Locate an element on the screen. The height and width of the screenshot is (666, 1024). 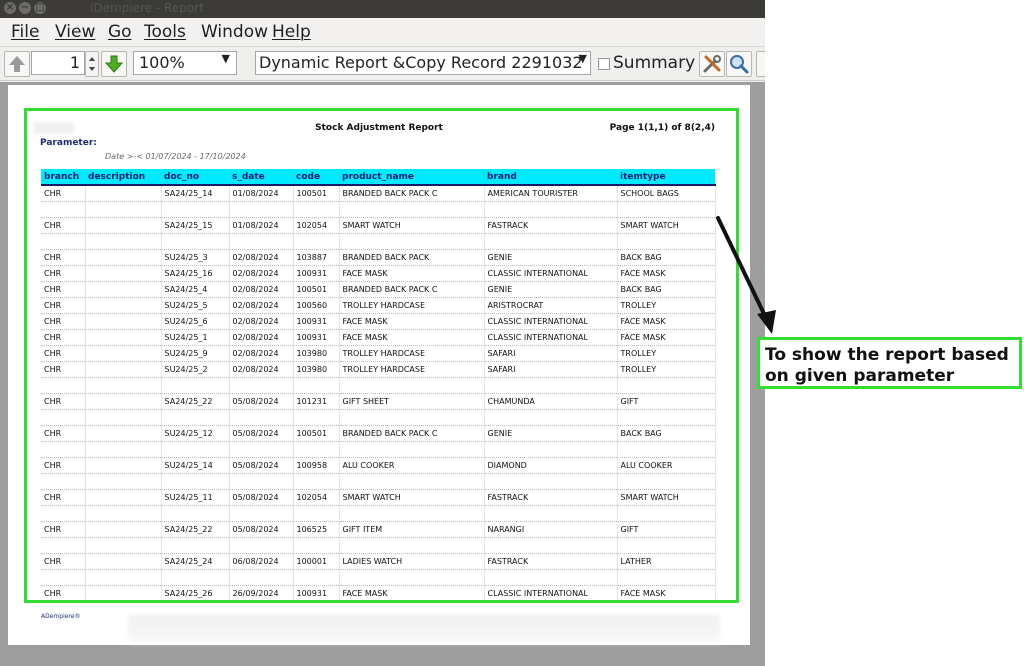
table-cell-s_date: 05/08/2024 is located at coordinates (261, 401).